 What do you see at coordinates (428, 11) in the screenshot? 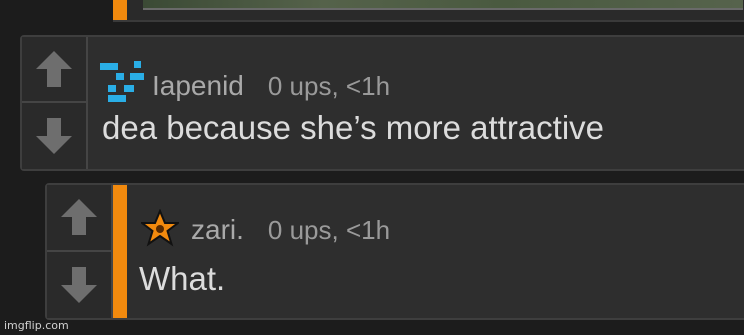
I see `previous-comment-fragment` at bounding box center [428, 11].